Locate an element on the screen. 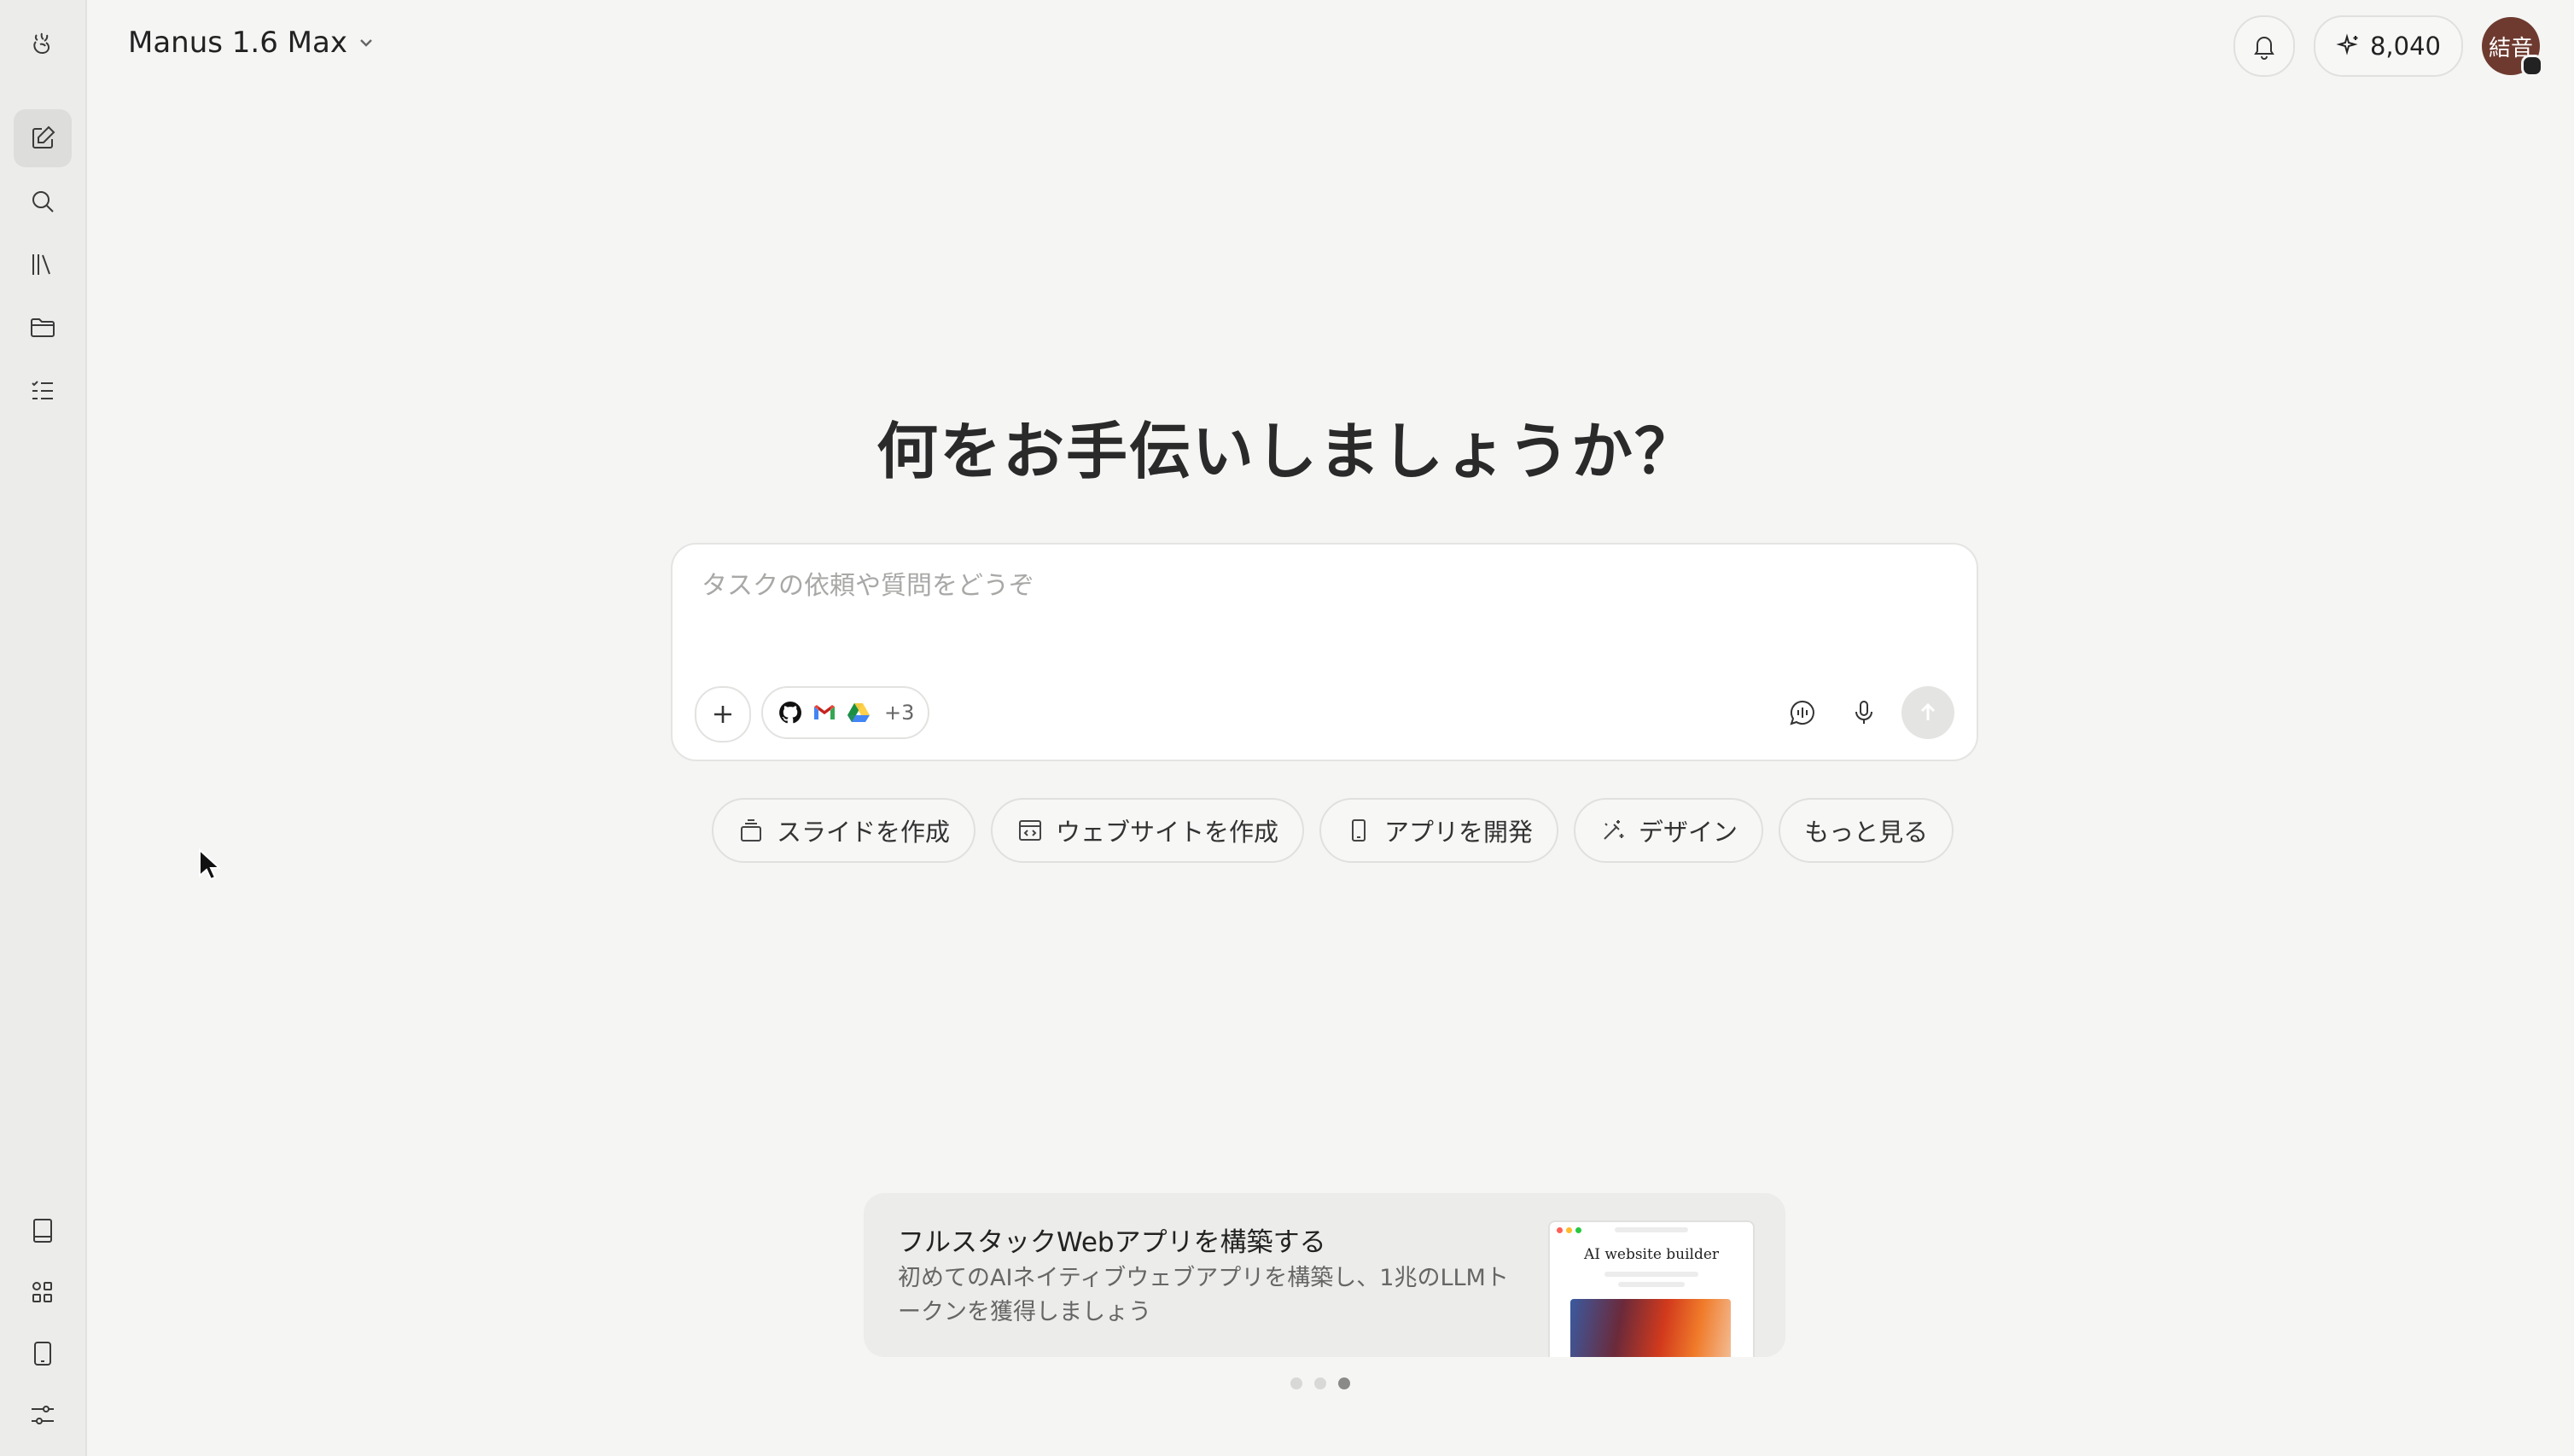 The image size is (2574, 1456). attach-button is located at coordinates (723, 715).